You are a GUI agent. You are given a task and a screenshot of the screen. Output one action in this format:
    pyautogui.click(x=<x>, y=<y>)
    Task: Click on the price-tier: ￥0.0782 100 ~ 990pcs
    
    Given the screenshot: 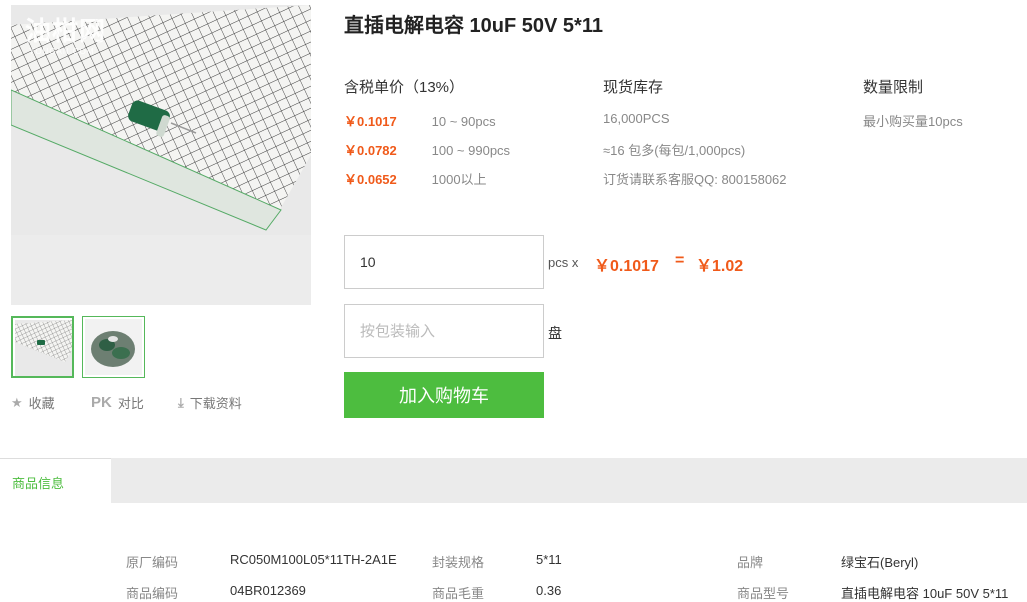 What is the action you would take?
    pyautogui.click(x=427, y=149)
    